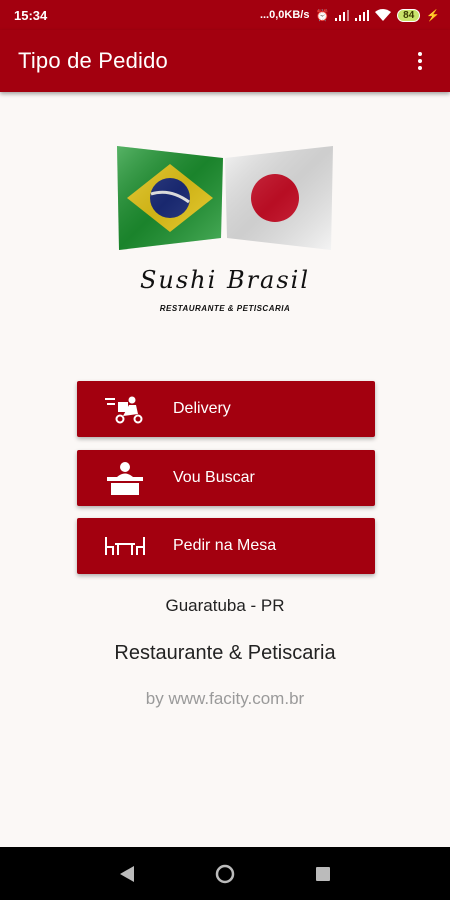  What do you see at coordinates (225, 699) in the screenshot?
I see `byline-link: by www.facity.com.br` at bounding box center [225, 699].